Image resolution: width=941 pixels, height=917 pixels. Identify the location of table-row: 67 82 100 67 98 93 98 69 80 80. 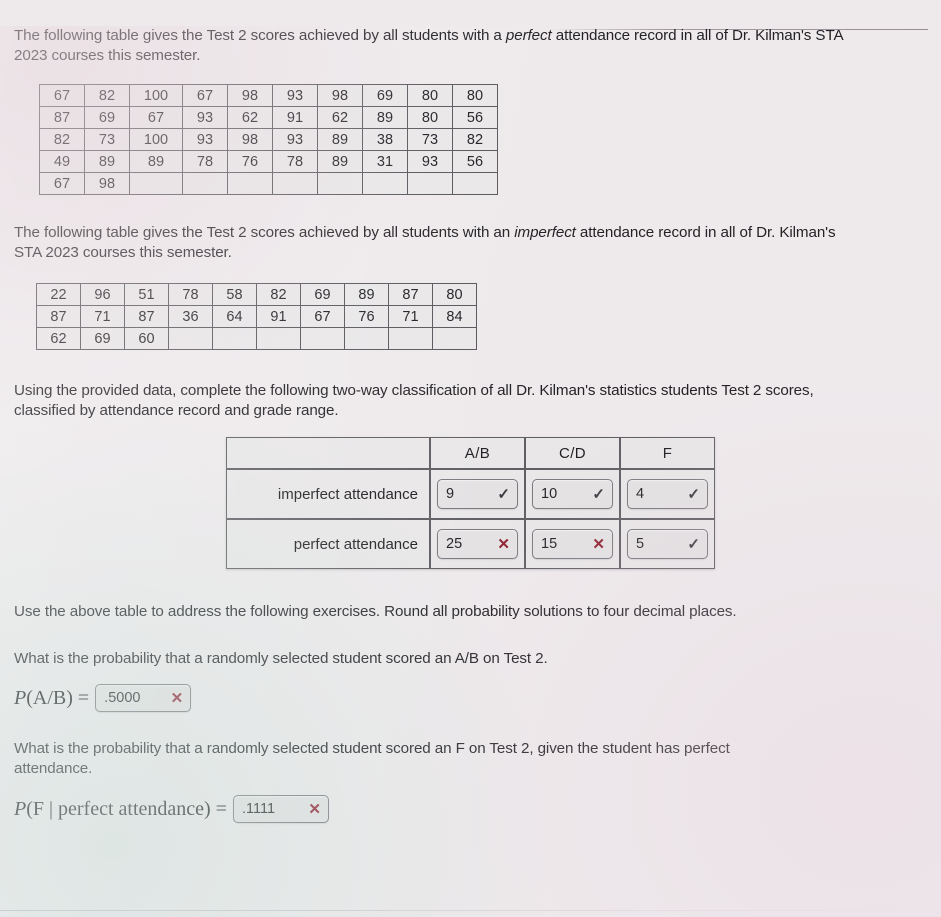
(268, 95).